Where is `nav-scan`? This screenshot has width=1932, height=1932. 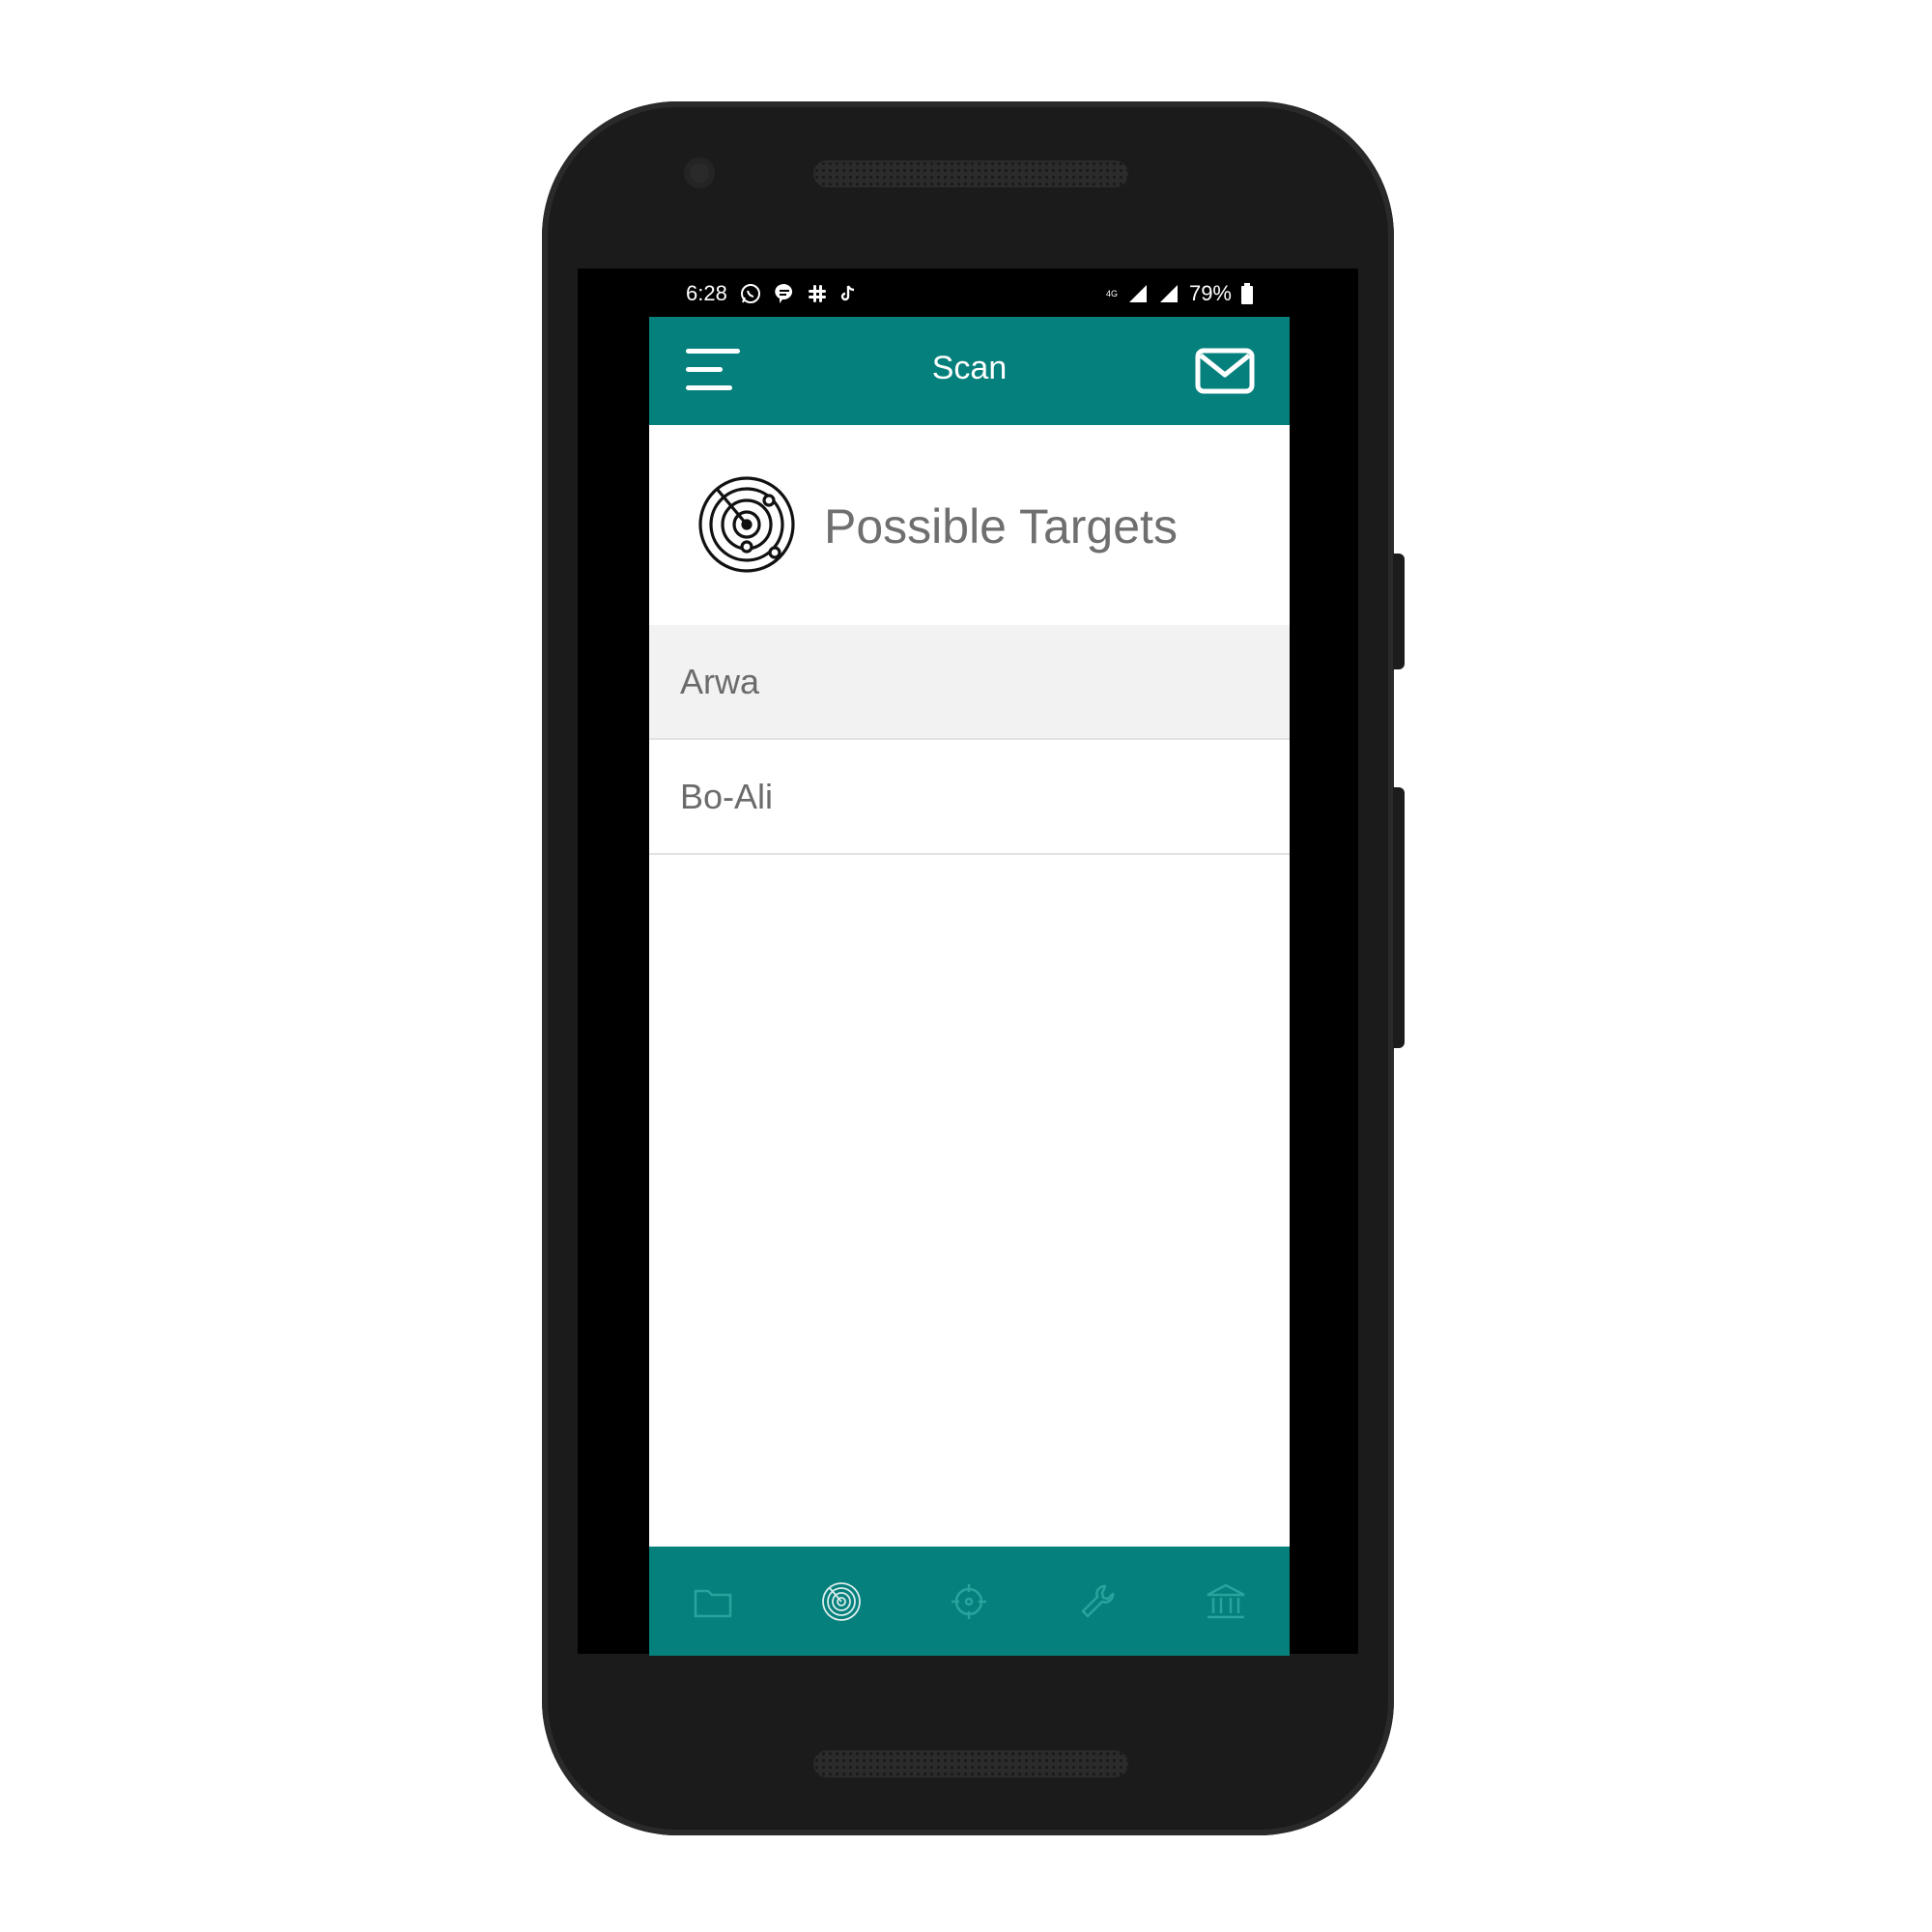
nav-scan is located at coordinates (841, 1601).